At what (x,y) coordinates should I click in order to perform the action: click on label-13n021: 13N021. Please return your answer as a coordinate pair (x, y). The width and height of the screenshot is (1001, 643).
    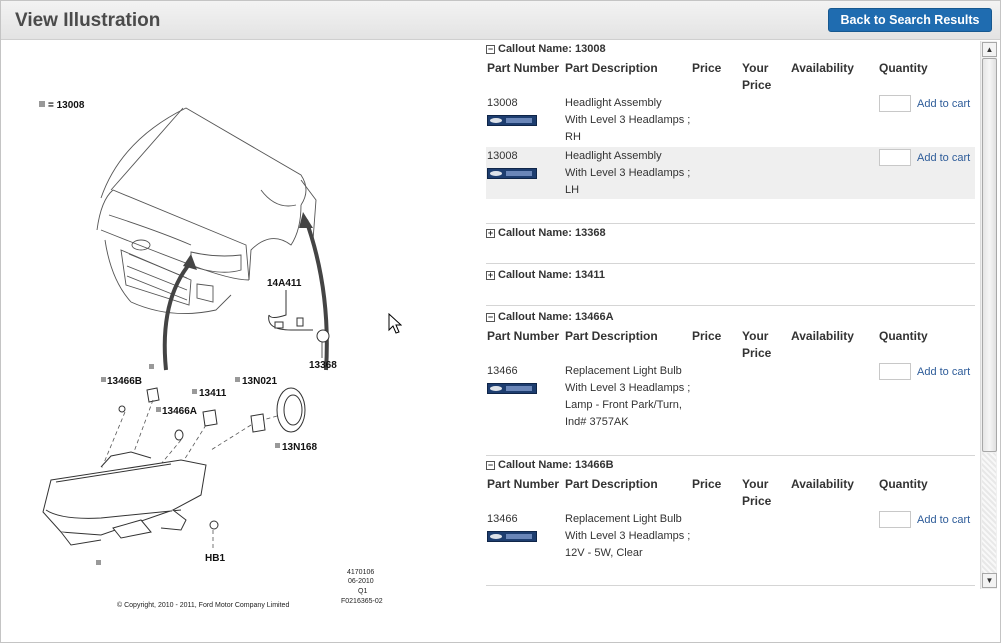
    Looking at the image, I should click on (259, 381).